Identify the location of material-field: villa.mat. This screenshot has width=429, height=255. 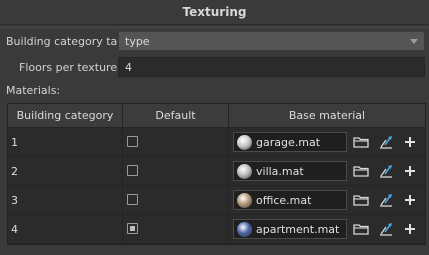
(290, 171).